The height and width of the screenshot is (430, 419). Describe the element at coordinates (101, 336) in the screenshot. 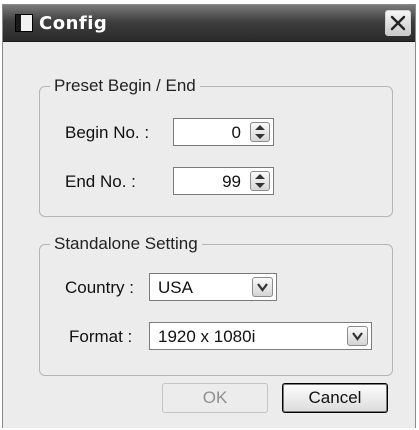

I see `format-label: Format :` at that location.